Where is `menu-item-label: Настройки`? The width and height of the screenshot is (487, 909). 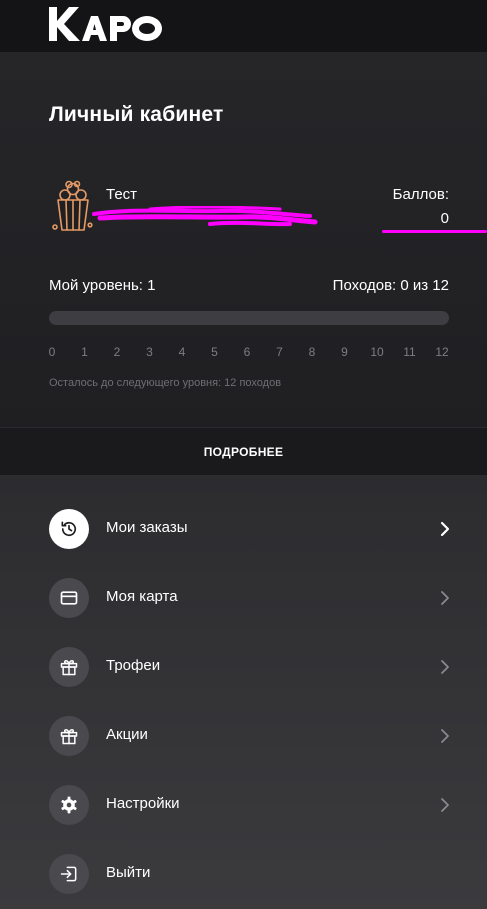
menu-item-label: Настройки is located at coordinates (143, 803).